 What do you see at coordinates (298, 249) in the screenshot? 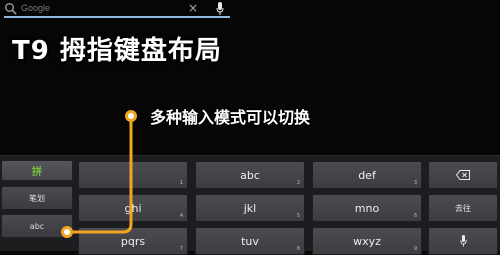
I see `key-number: 8` at bounding box center [298, 249].